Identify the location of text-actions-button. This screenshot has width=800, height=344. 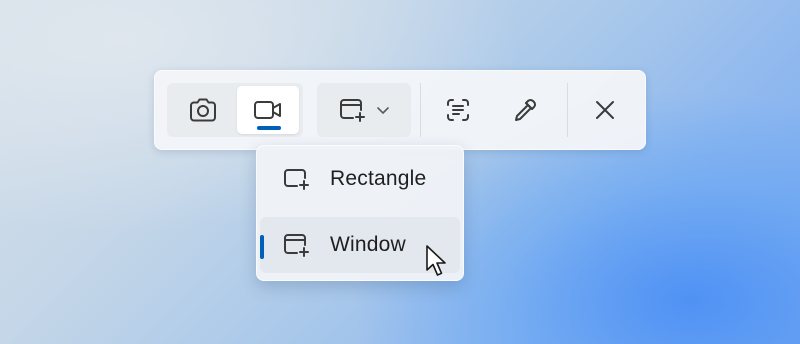
(458, 110).